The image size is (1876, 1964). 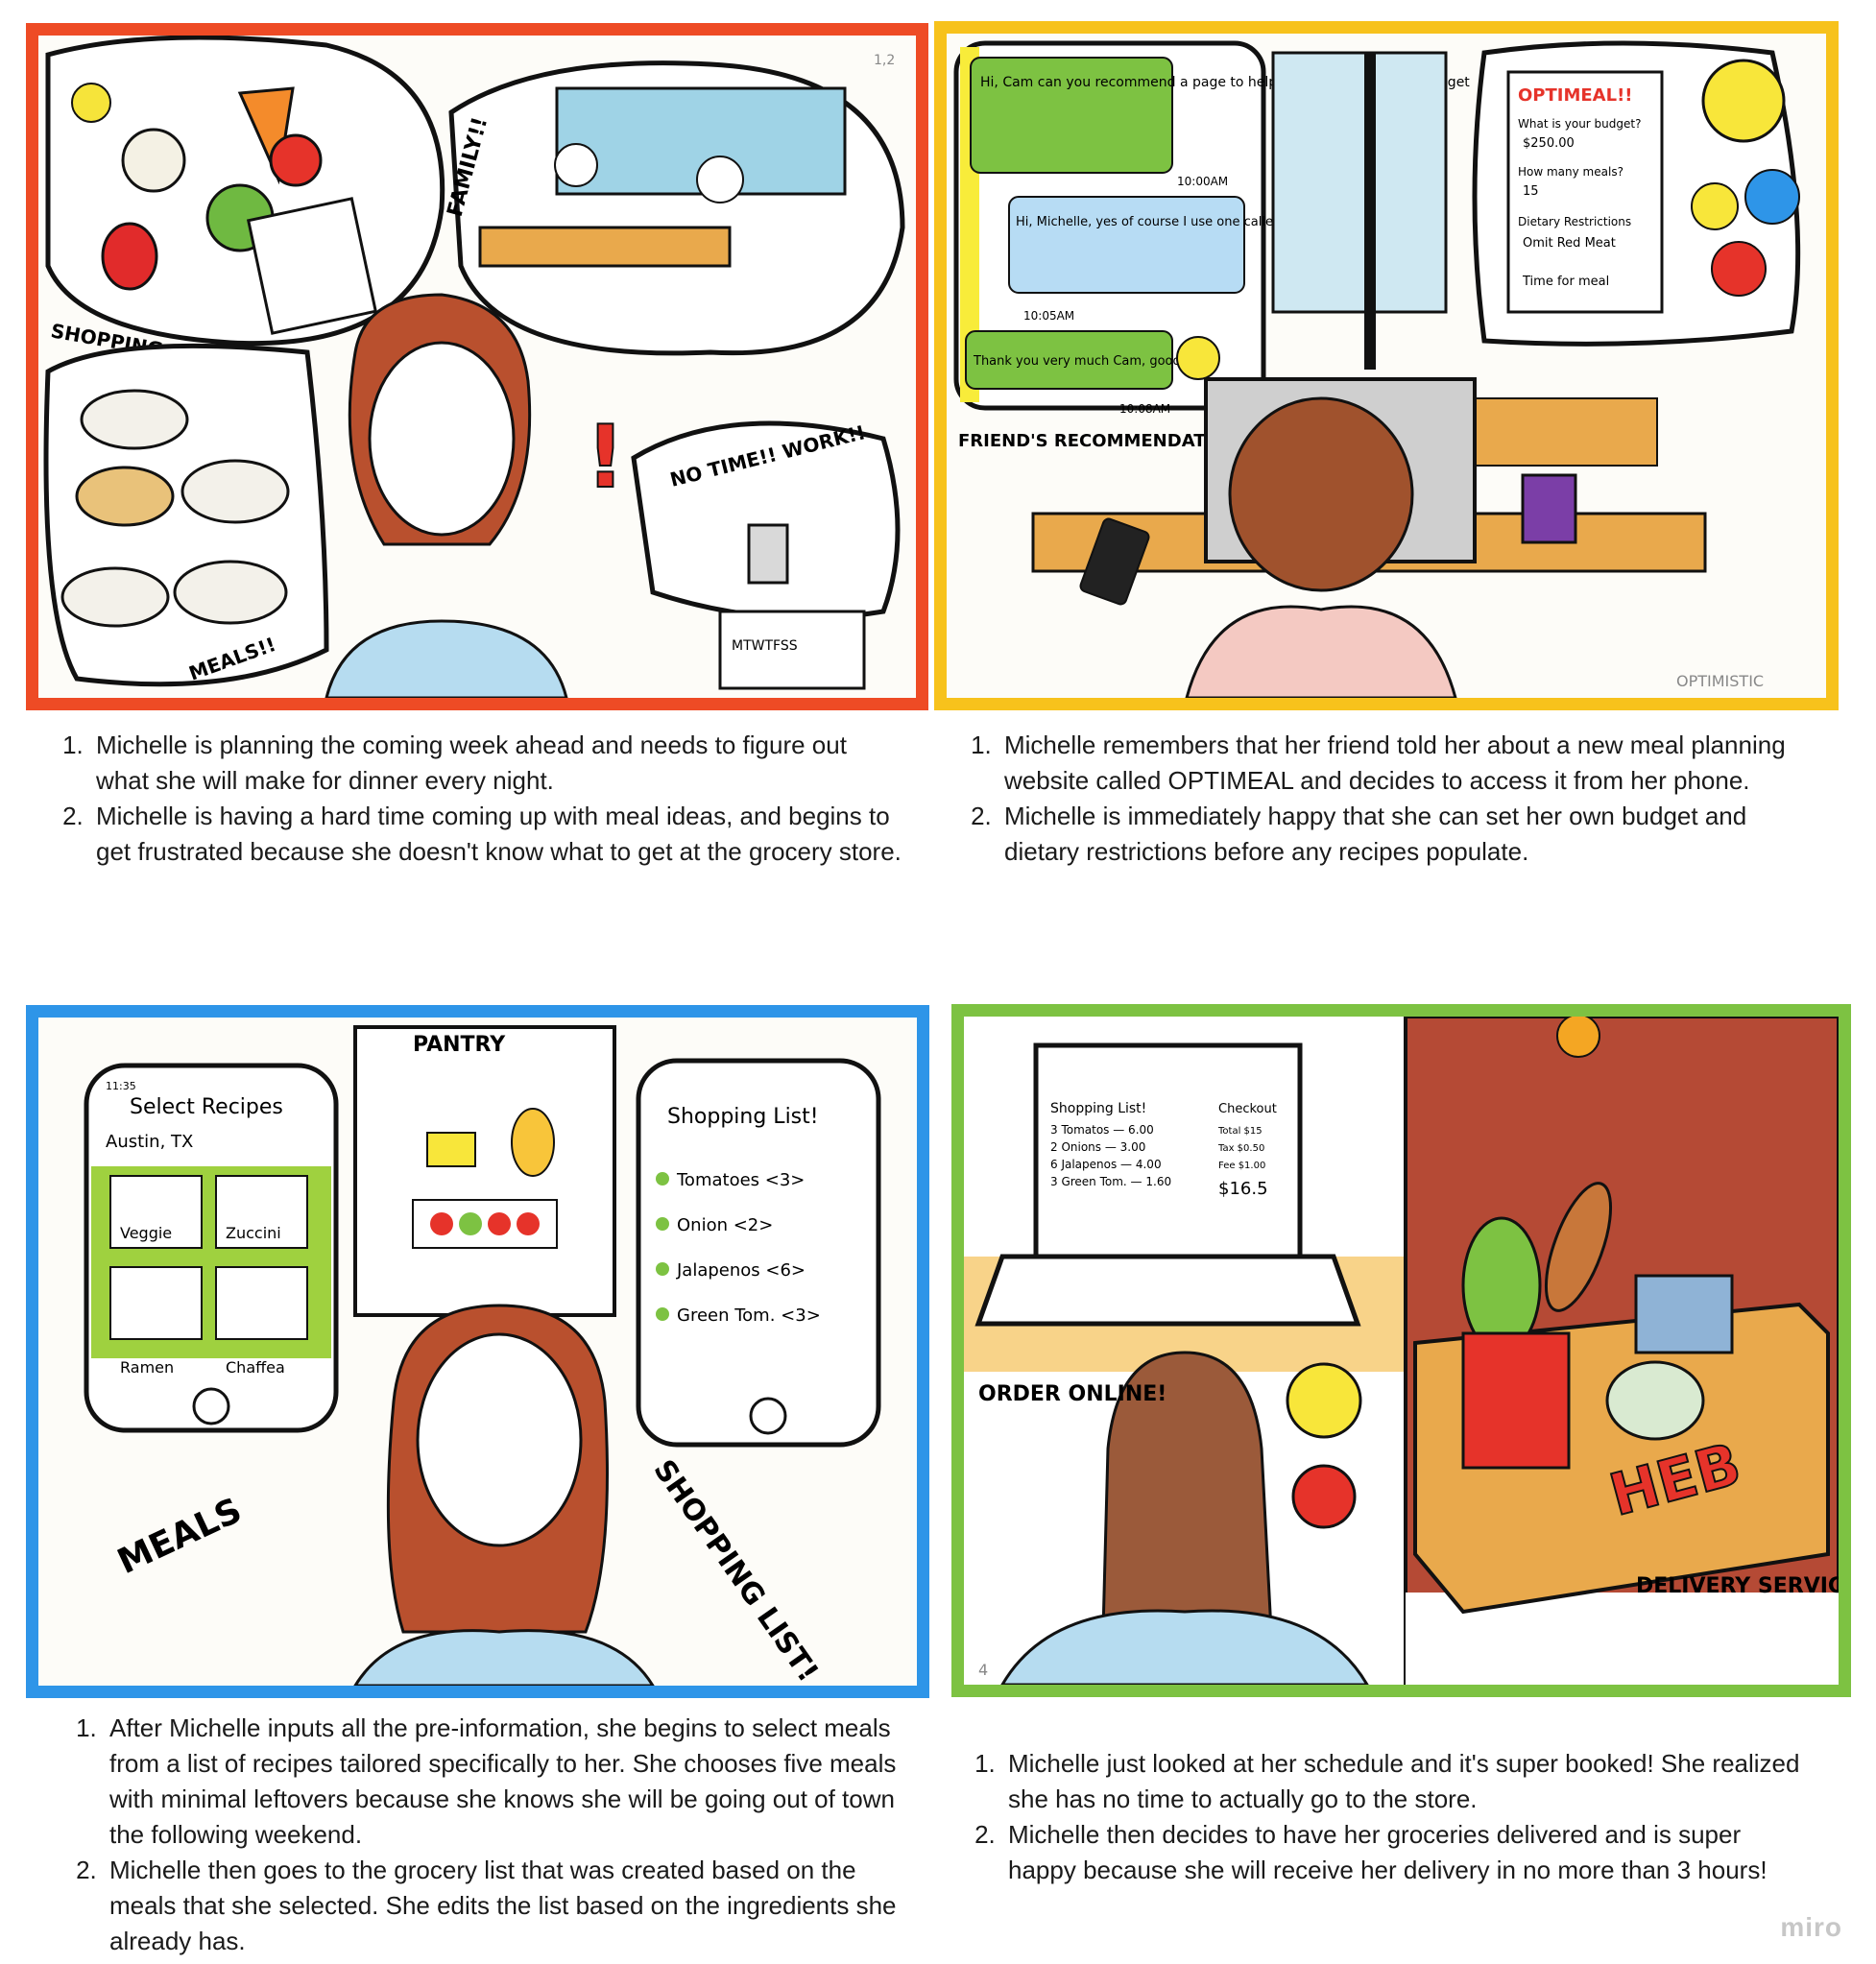 I want to click on order-row: 2 Onions — 3.00, so click(x=1097, y=1147).